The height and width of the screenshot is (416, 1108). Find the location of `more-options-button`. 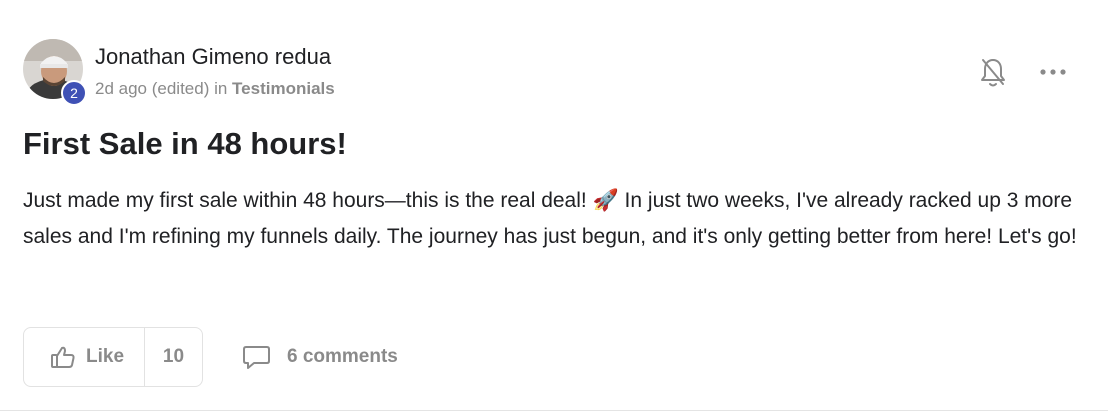

more-options-button is located at coordinates (1053, 72).